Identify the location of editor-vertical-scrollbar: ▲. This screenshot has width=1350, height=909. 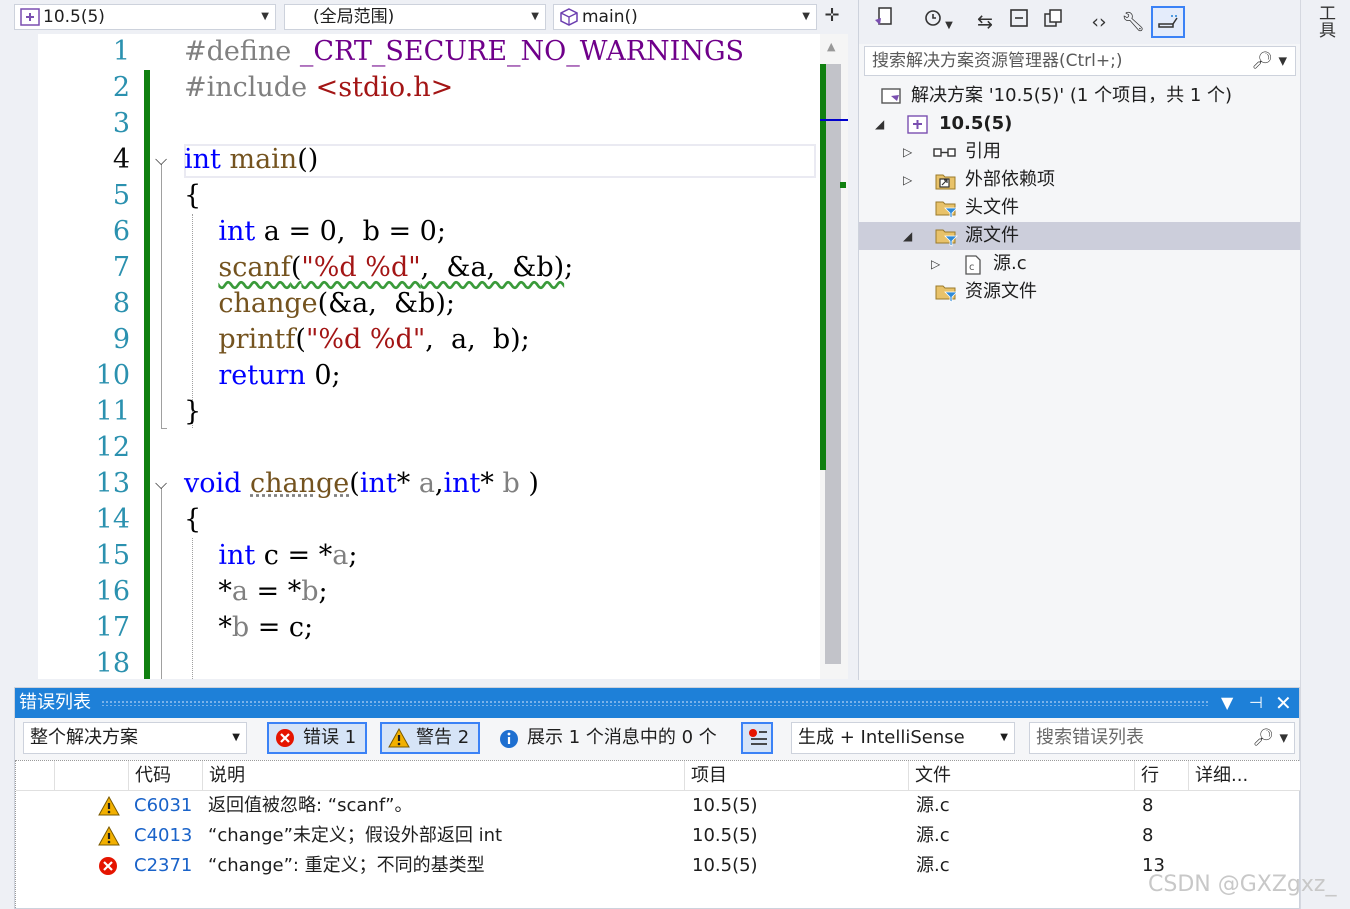
(834, 356).